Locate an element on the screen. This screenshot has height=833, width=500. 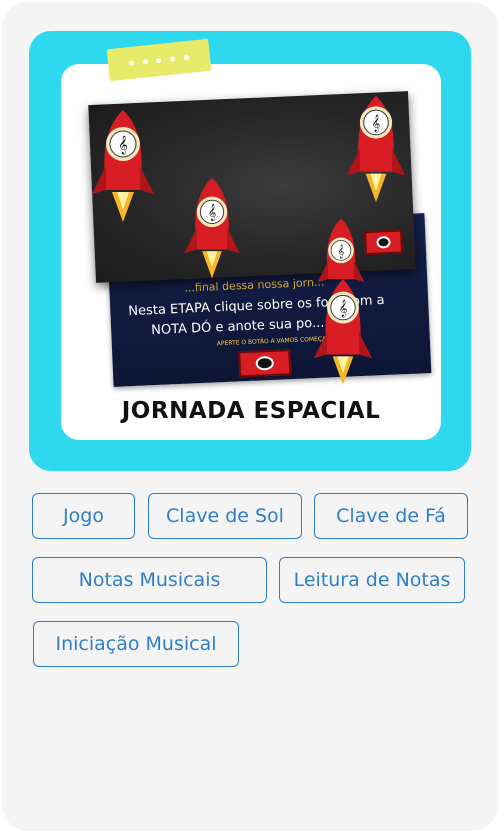
tag-clave-de-sol: Clave de Sol is located at coordinates (225, 516).